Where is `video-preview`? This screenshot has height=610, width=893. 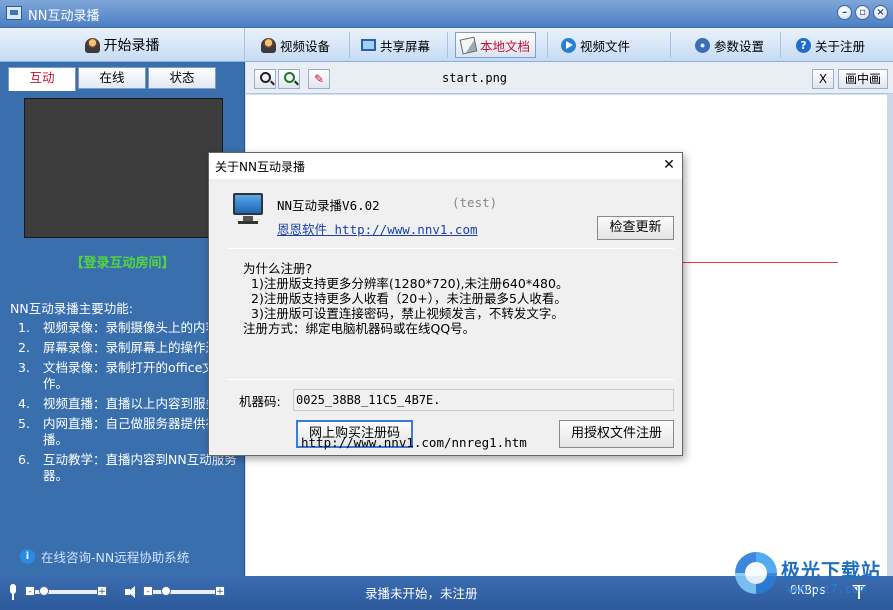 video-preview is located at coordinates (123, 168).